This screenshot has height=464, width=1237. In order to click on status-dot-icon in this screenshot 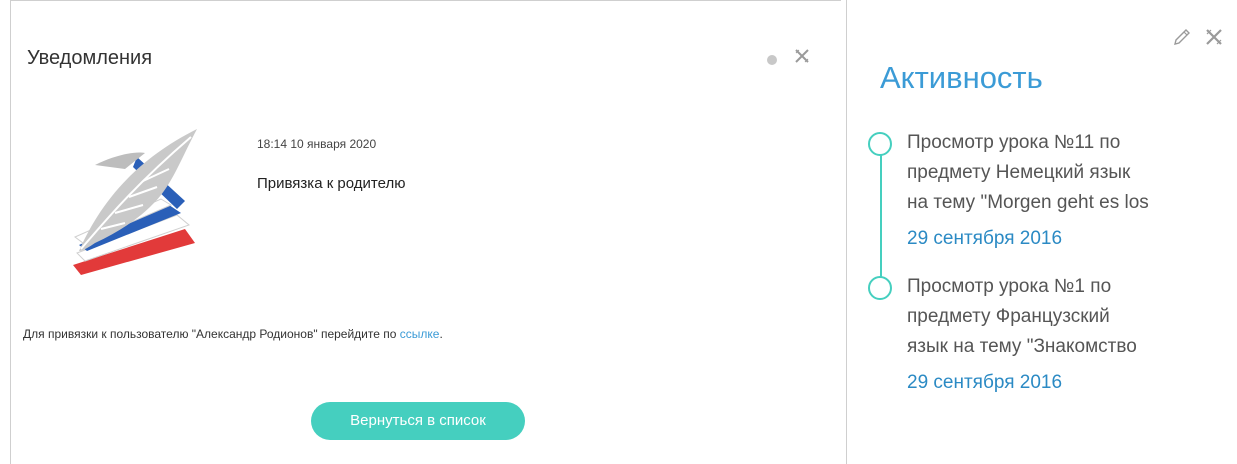, I will do `click(772, 60)`.